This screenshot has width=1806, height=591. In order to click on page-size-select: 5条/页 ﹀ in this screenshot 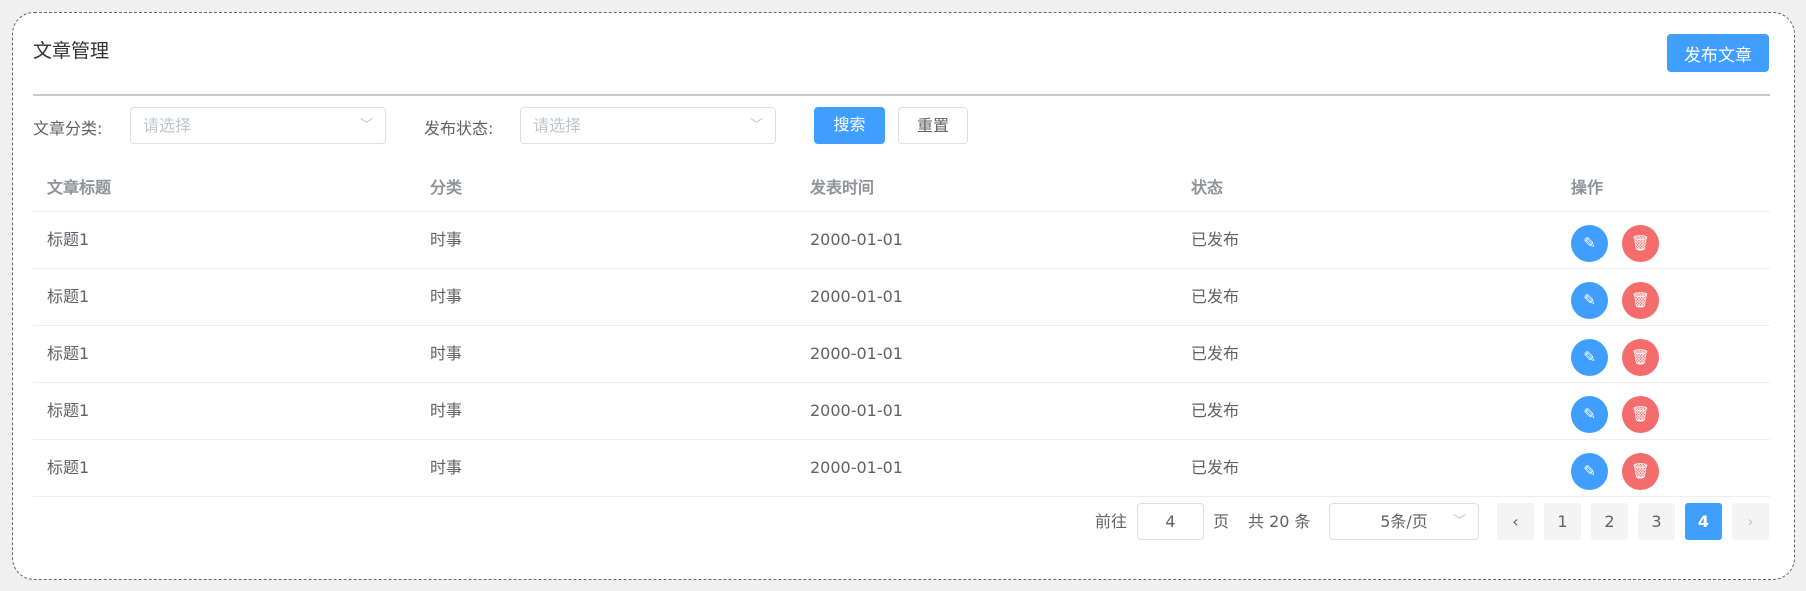, I will do `click(1404, 521)`.